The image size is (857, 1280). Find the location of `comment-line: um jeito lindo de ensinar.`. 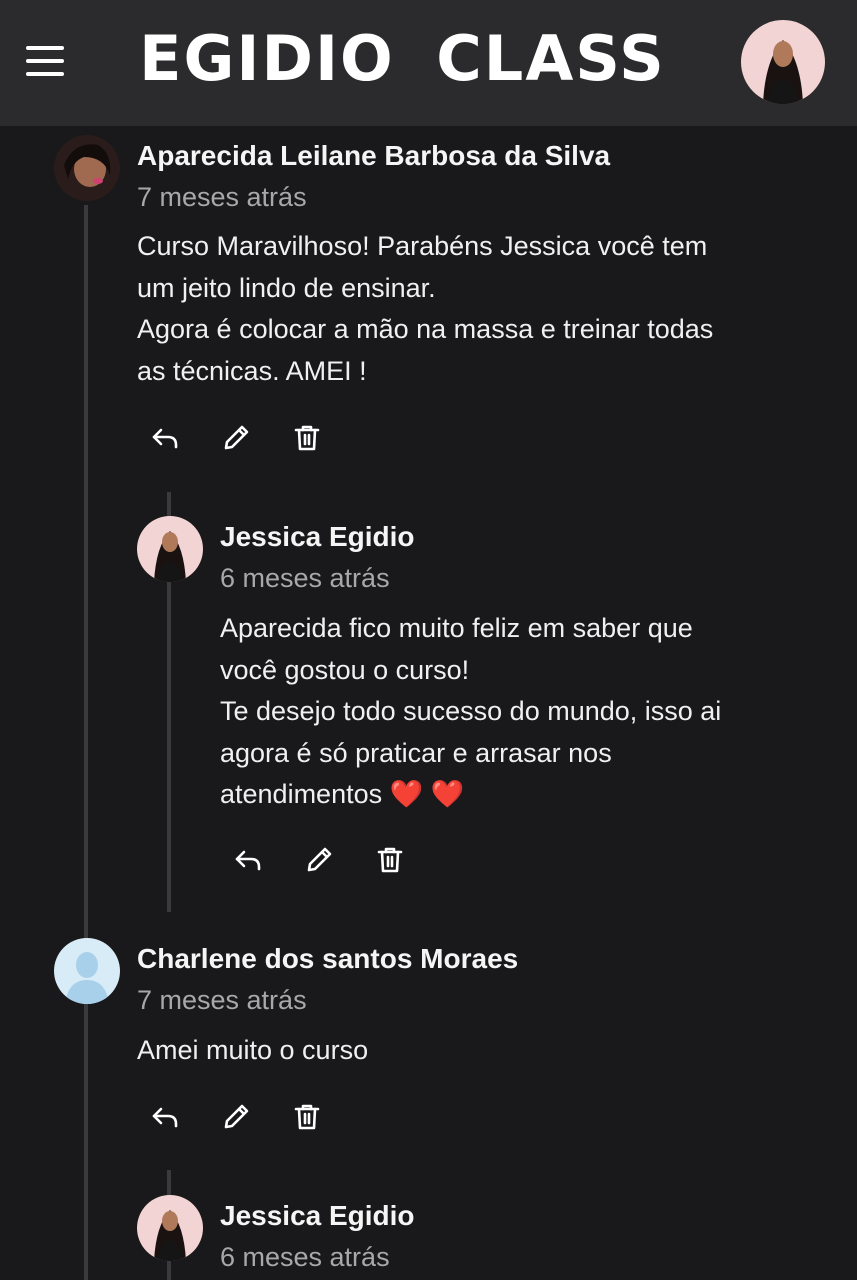

comment-line: um jeito lindo de ensinar. is located at coordinates (286, 287).